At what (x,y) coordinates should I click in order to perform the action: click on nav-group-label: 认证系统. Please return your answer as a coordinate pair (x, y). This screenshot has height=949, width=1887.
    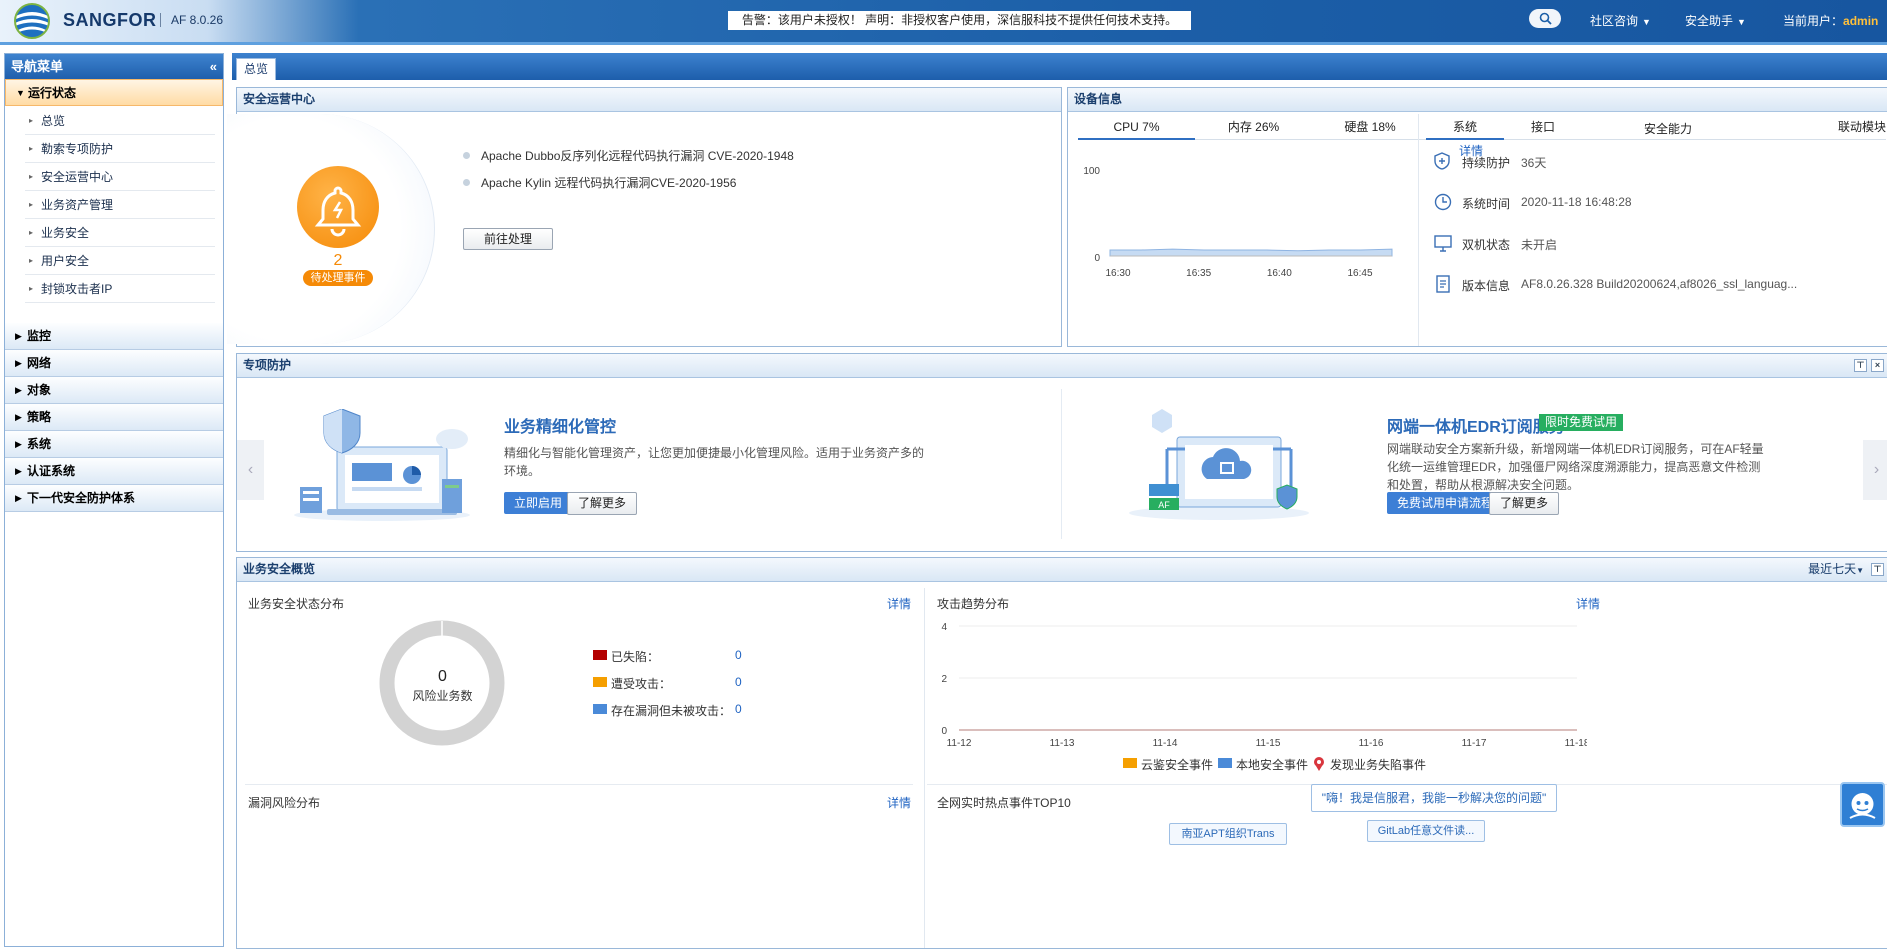
    Looking at the image, I should click on (51, 471).